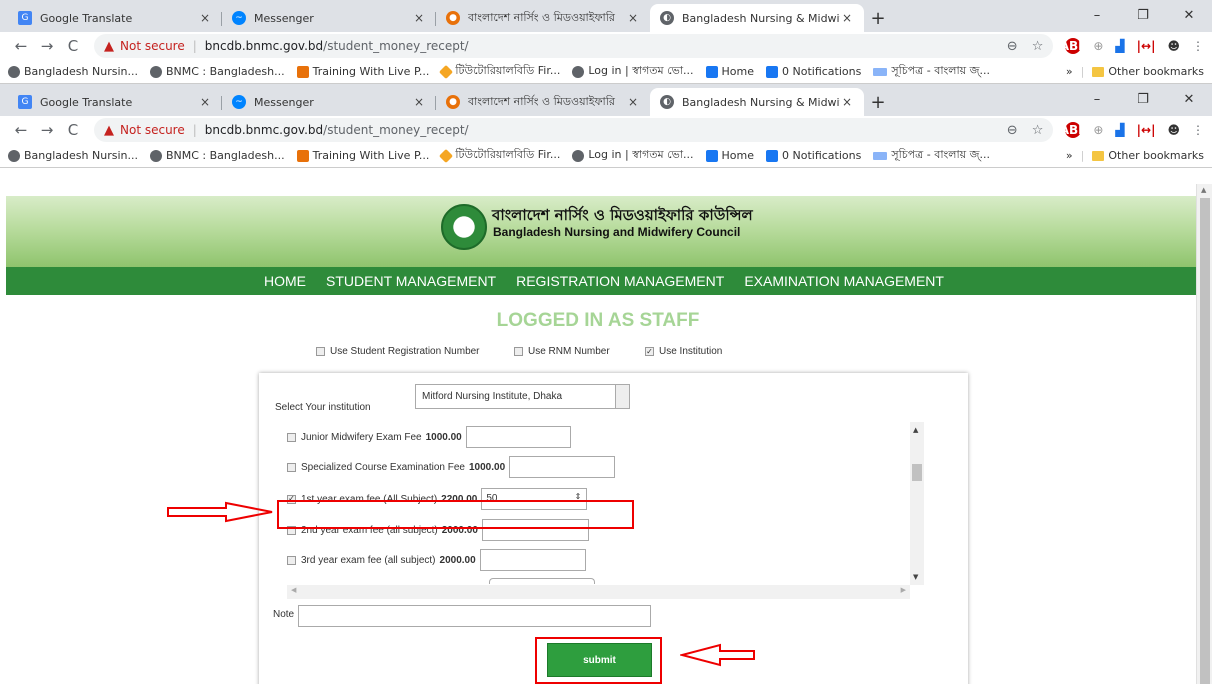 Image resolution: width=1212 pixels, height=684 pixels. What do you see at coordinates (436, 560) in the screenshot?
I see `fee-row-3rd-year: 3rd year exam fee (all subject) 2000.00` at bounding box center [436, 560].